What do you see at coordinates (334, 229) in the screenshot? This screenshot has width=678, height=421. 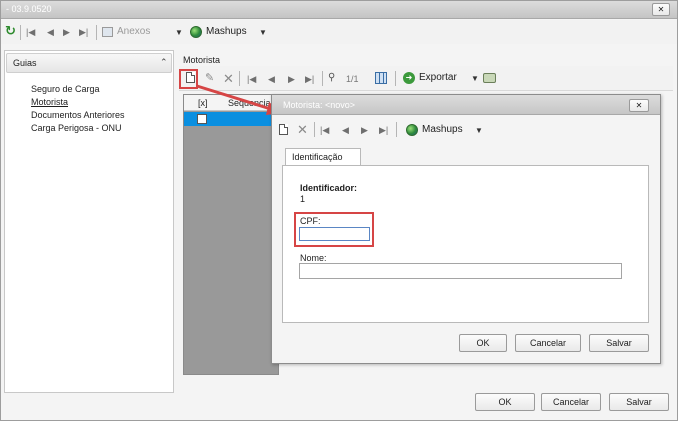 I see `cpf-field-highlight` at bounding box center [334, 229].